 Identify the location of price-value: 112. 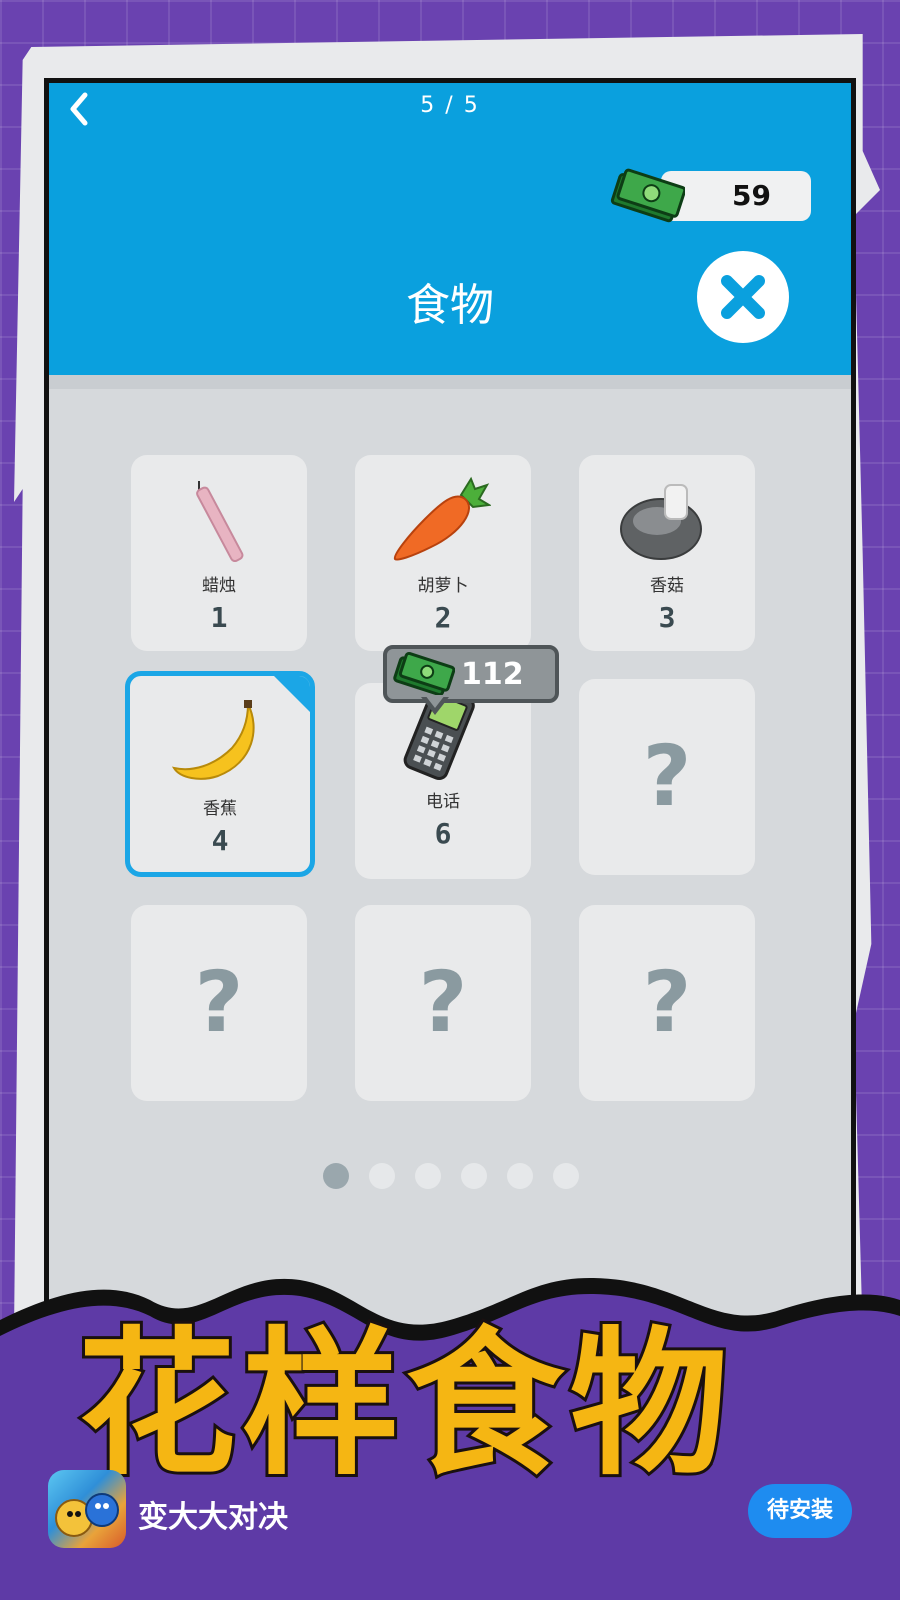
(492, 674).